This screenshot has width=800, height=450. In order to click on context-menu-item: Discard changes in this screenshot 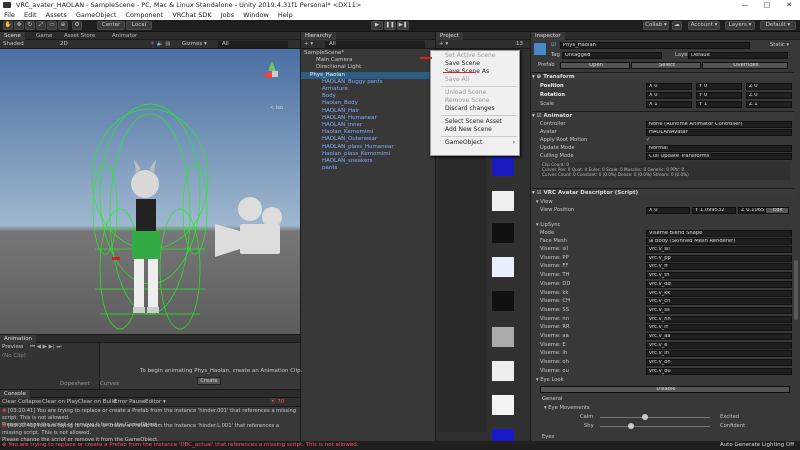, I will do `click(476, 109)`.